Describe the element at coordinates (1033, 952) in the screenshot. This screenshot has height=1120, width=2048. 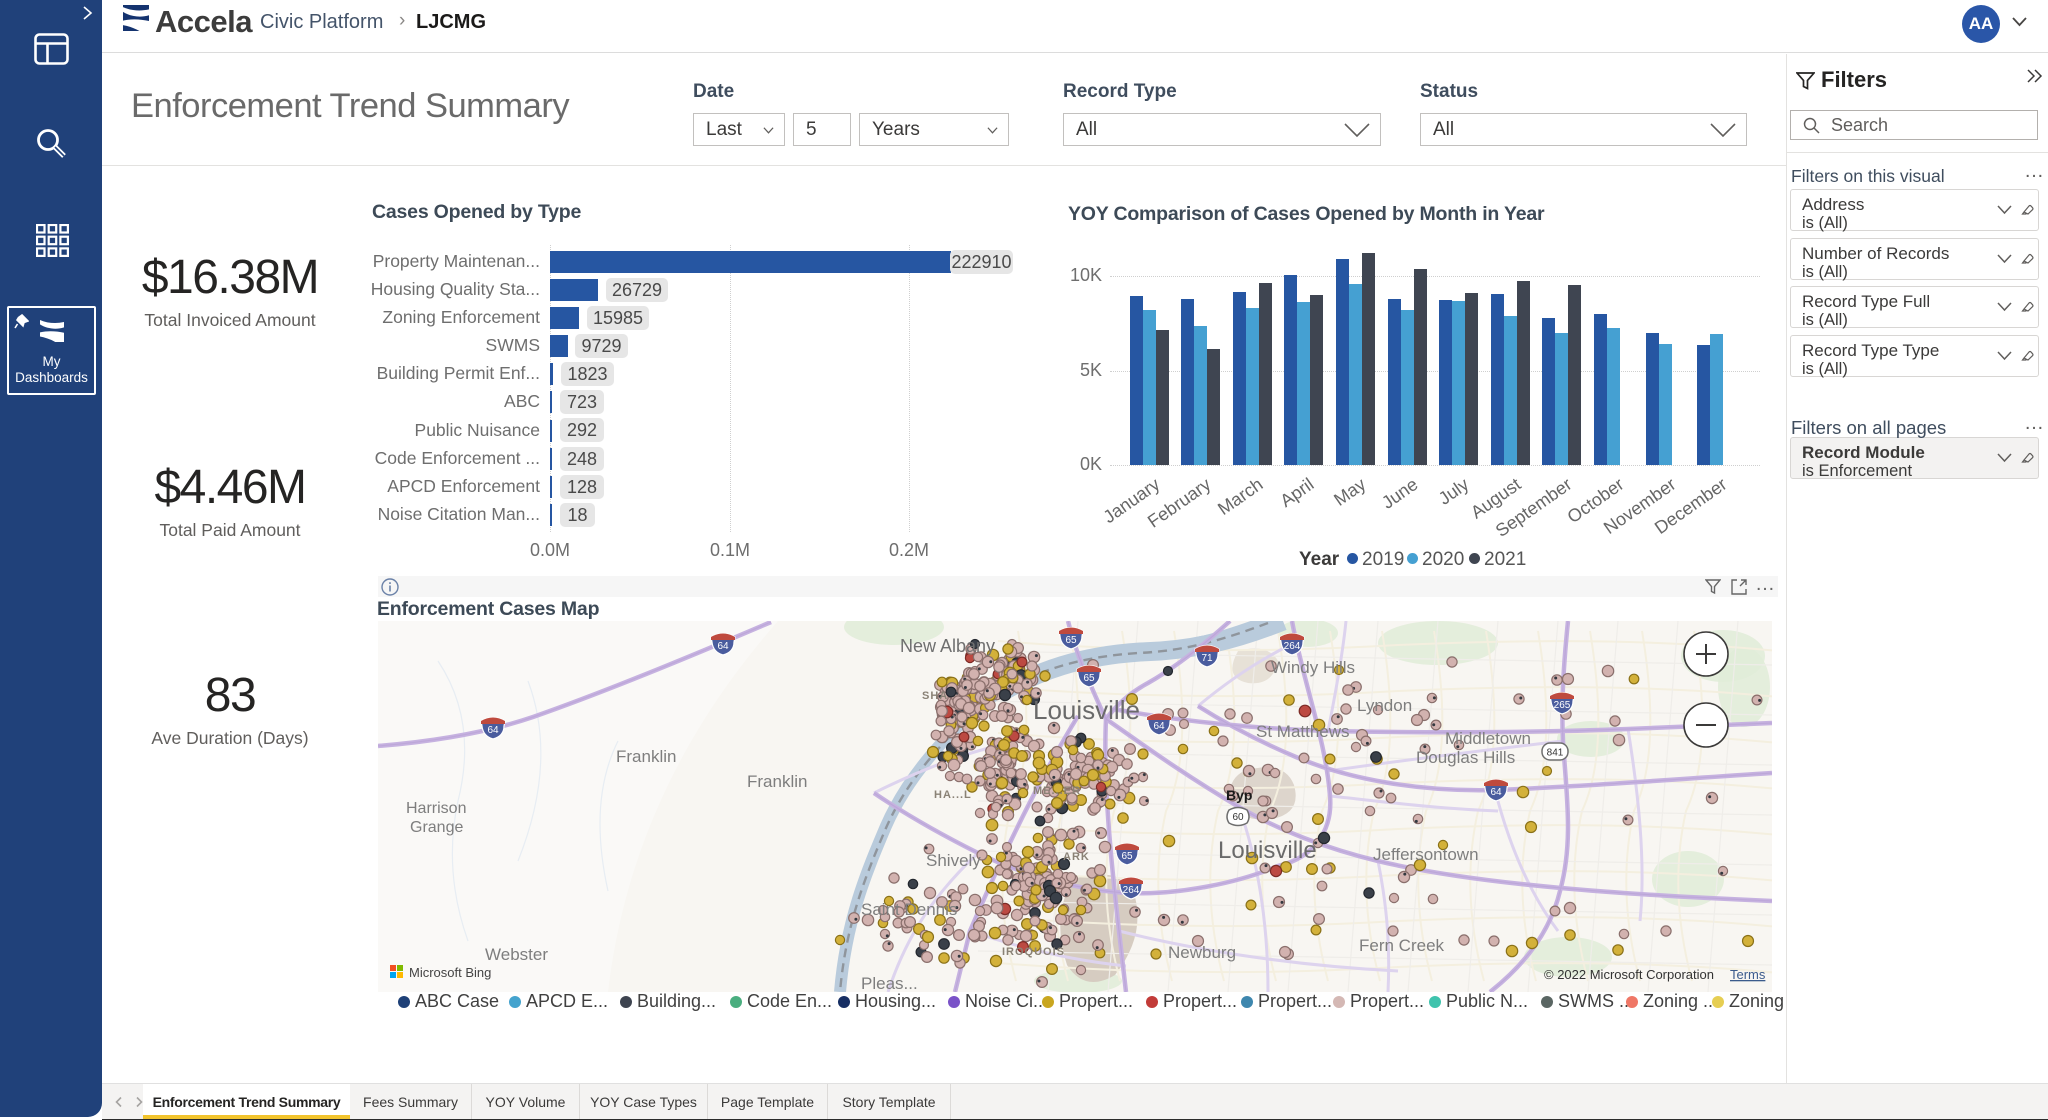
I see `svg-text: IROQUOIS` at that location.